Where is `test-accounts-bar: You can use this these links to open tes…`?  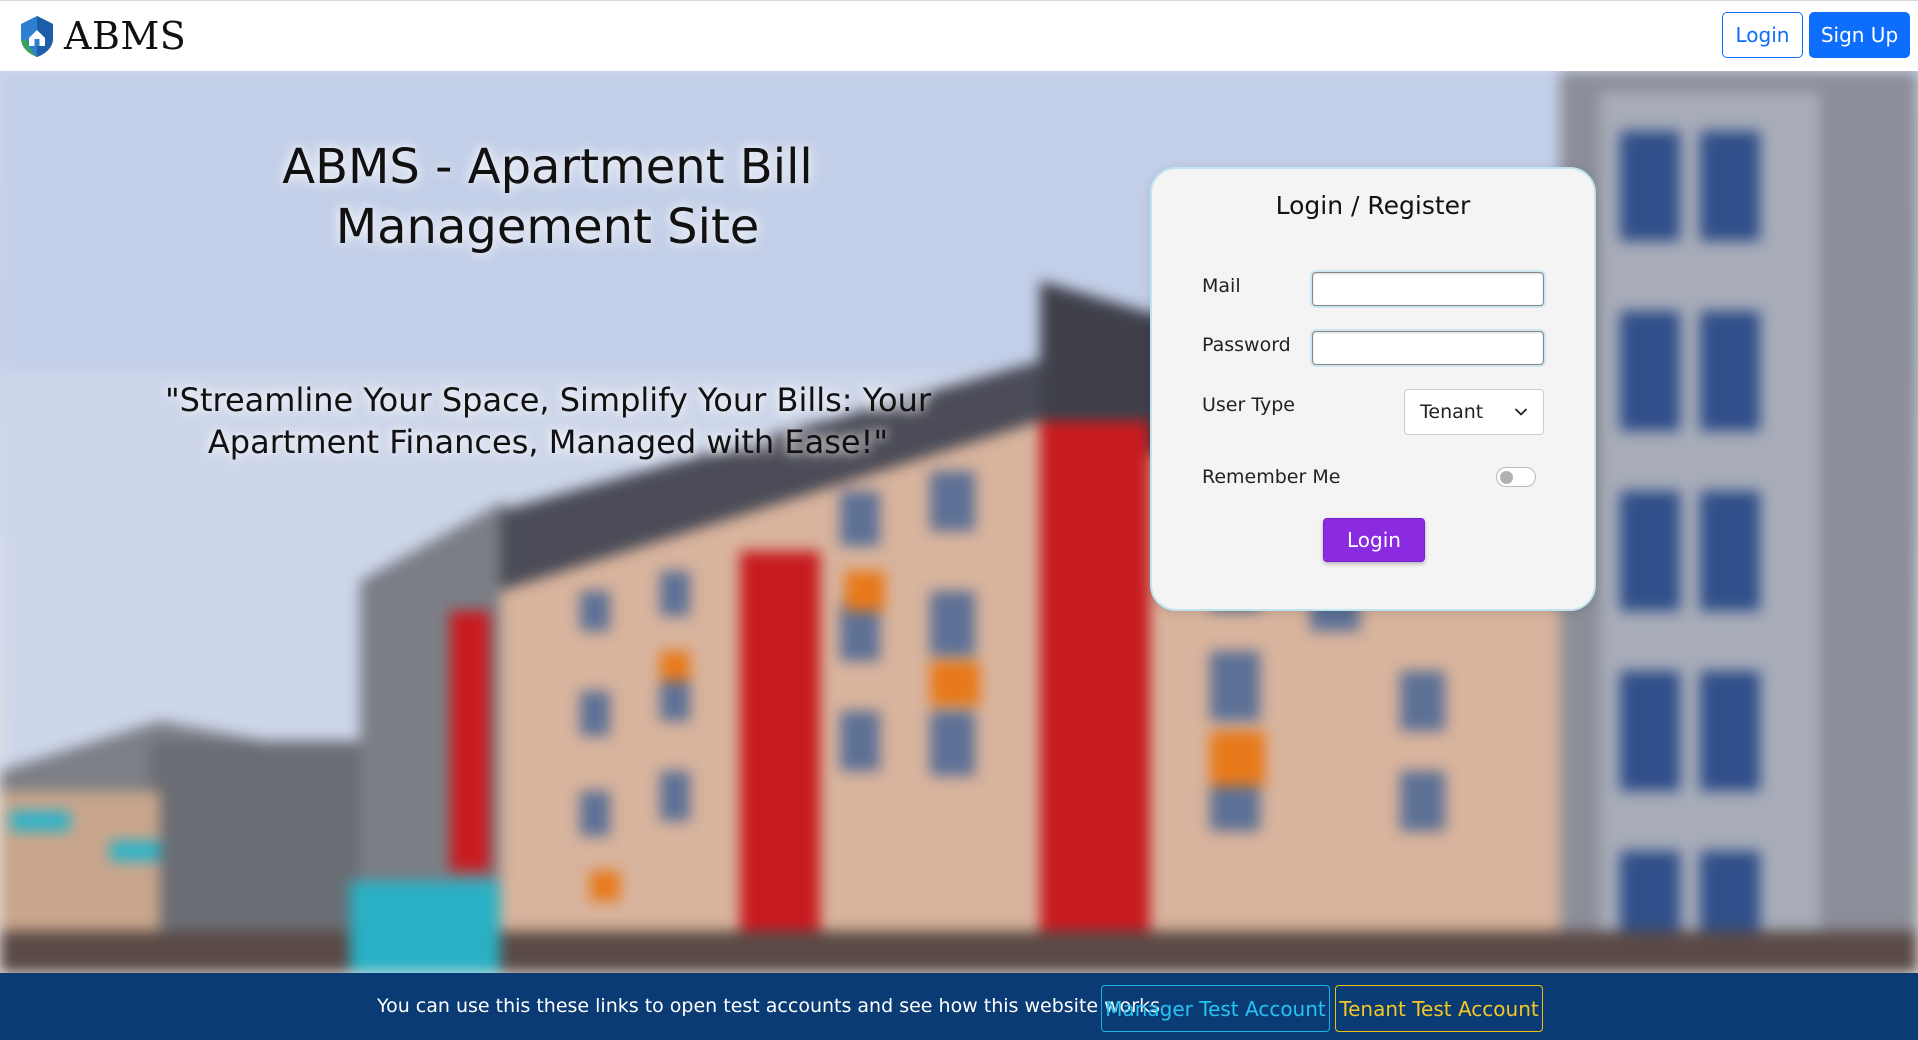 test-accounts-bar: You can use this these links to open tes… is located at coordinates (959, 1006).